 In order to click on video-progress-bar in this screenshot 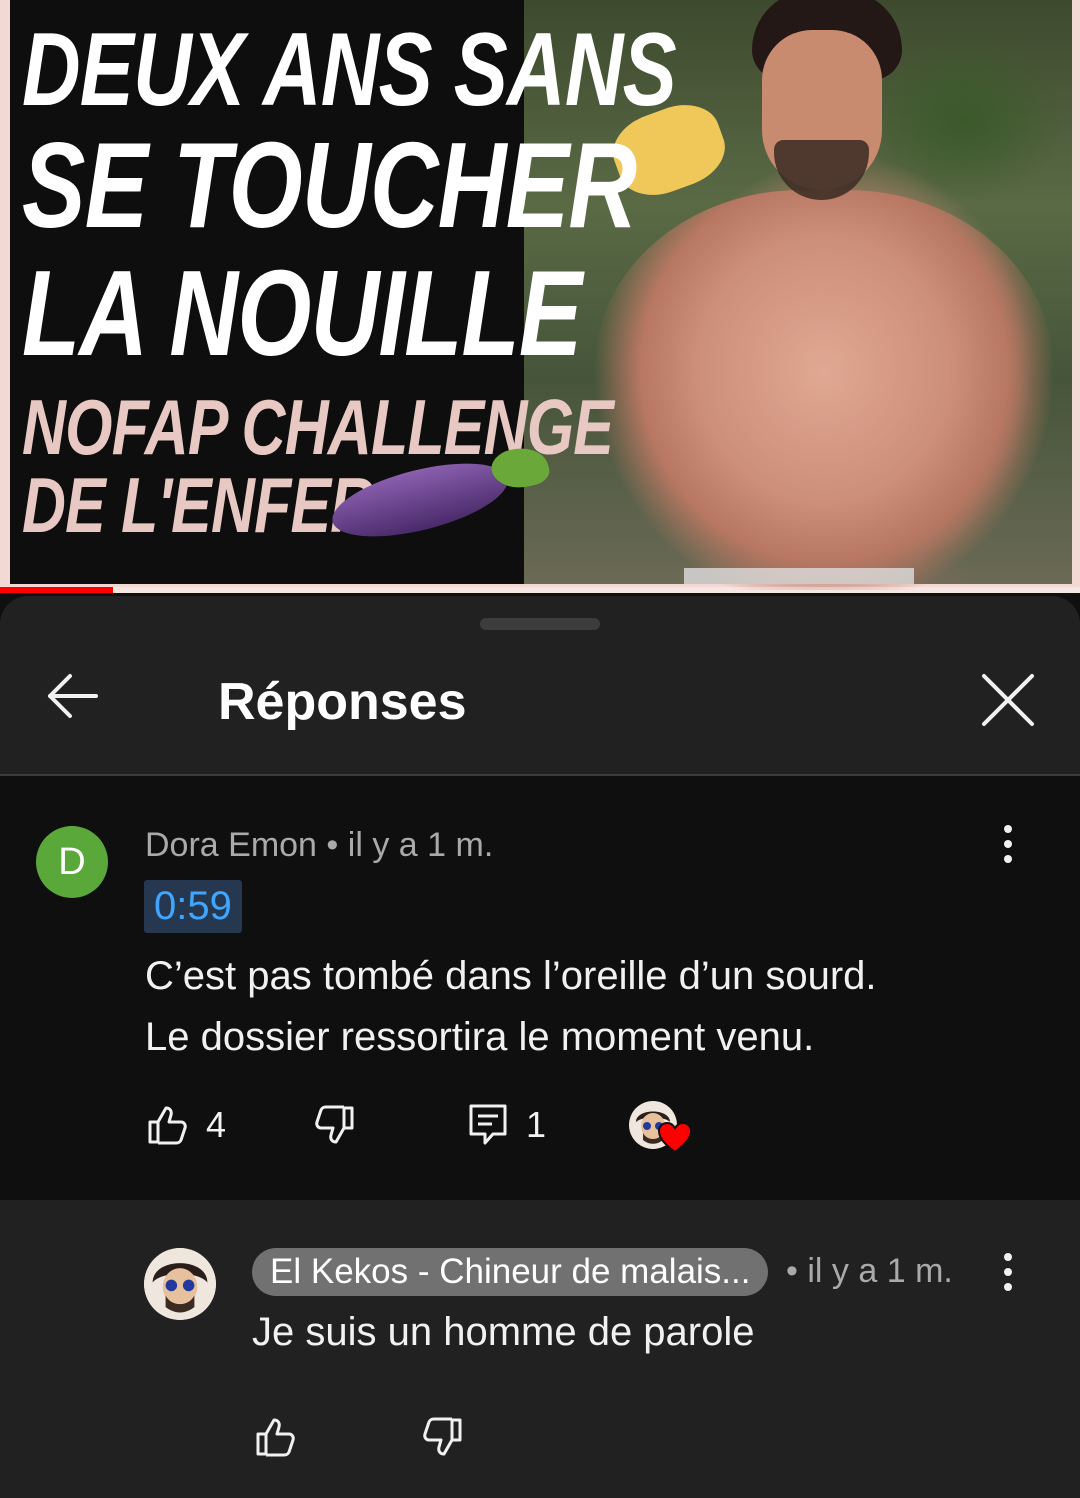, I will do `click(540, 590)`.